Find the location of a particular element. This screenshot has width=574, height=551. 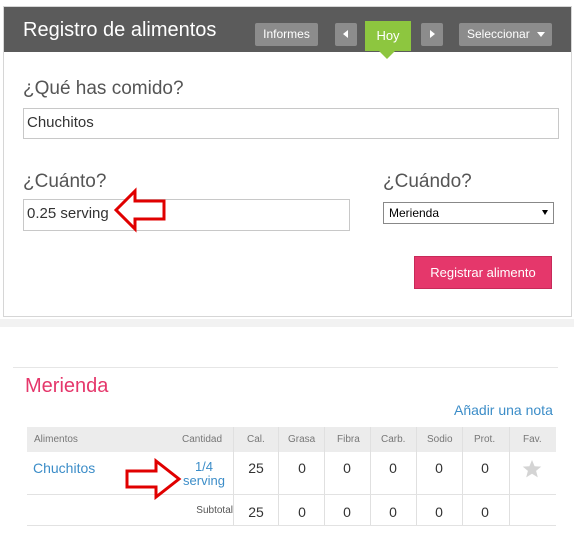

page-title: Registro de alimentos is located at coordinates (120, 30).